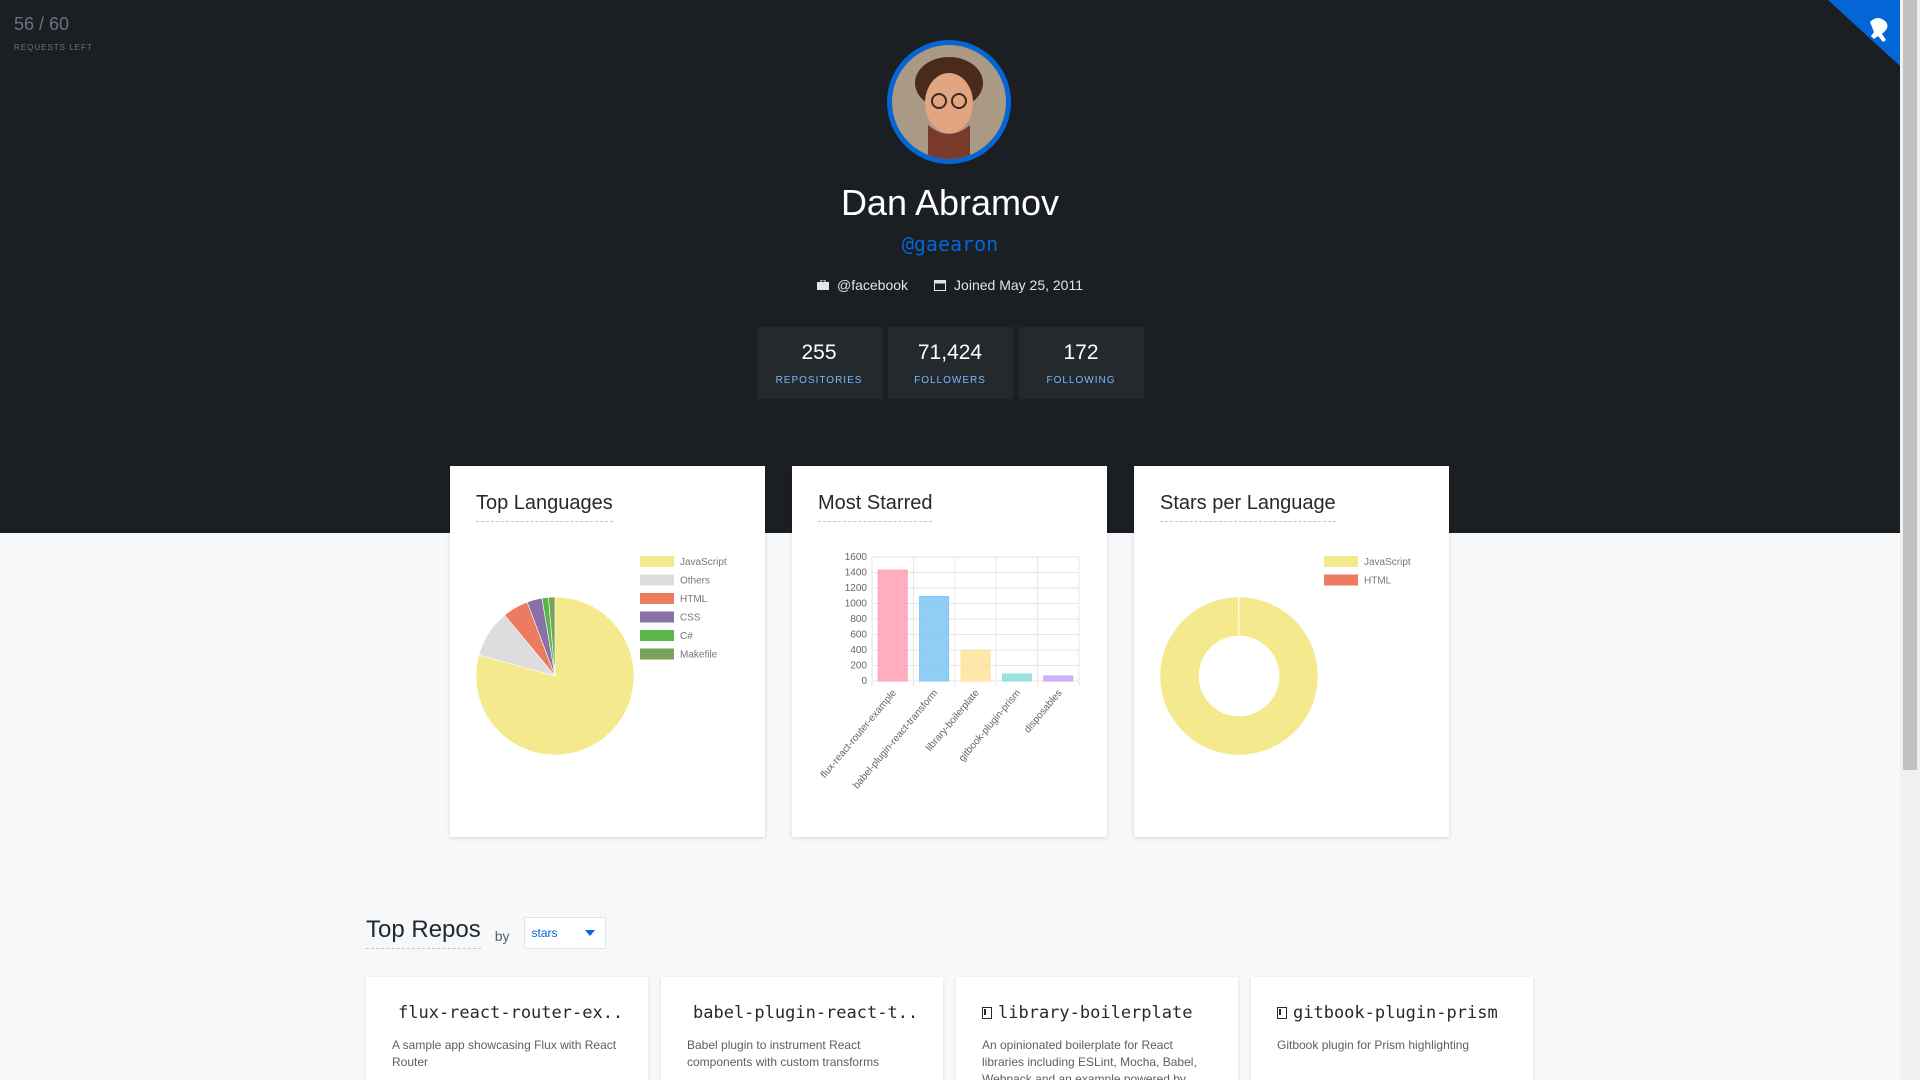  I want to click on legend-label: Others, so click(695, 581).